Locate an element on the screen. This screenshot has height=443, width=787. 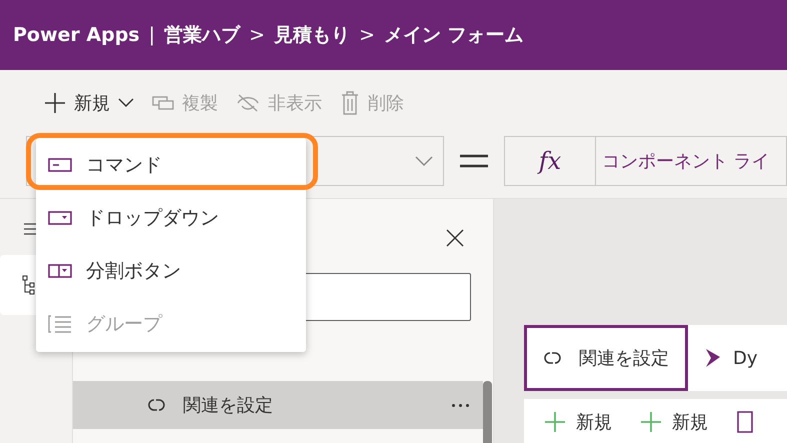
split-button-icon is located at coordinates (60, 271).